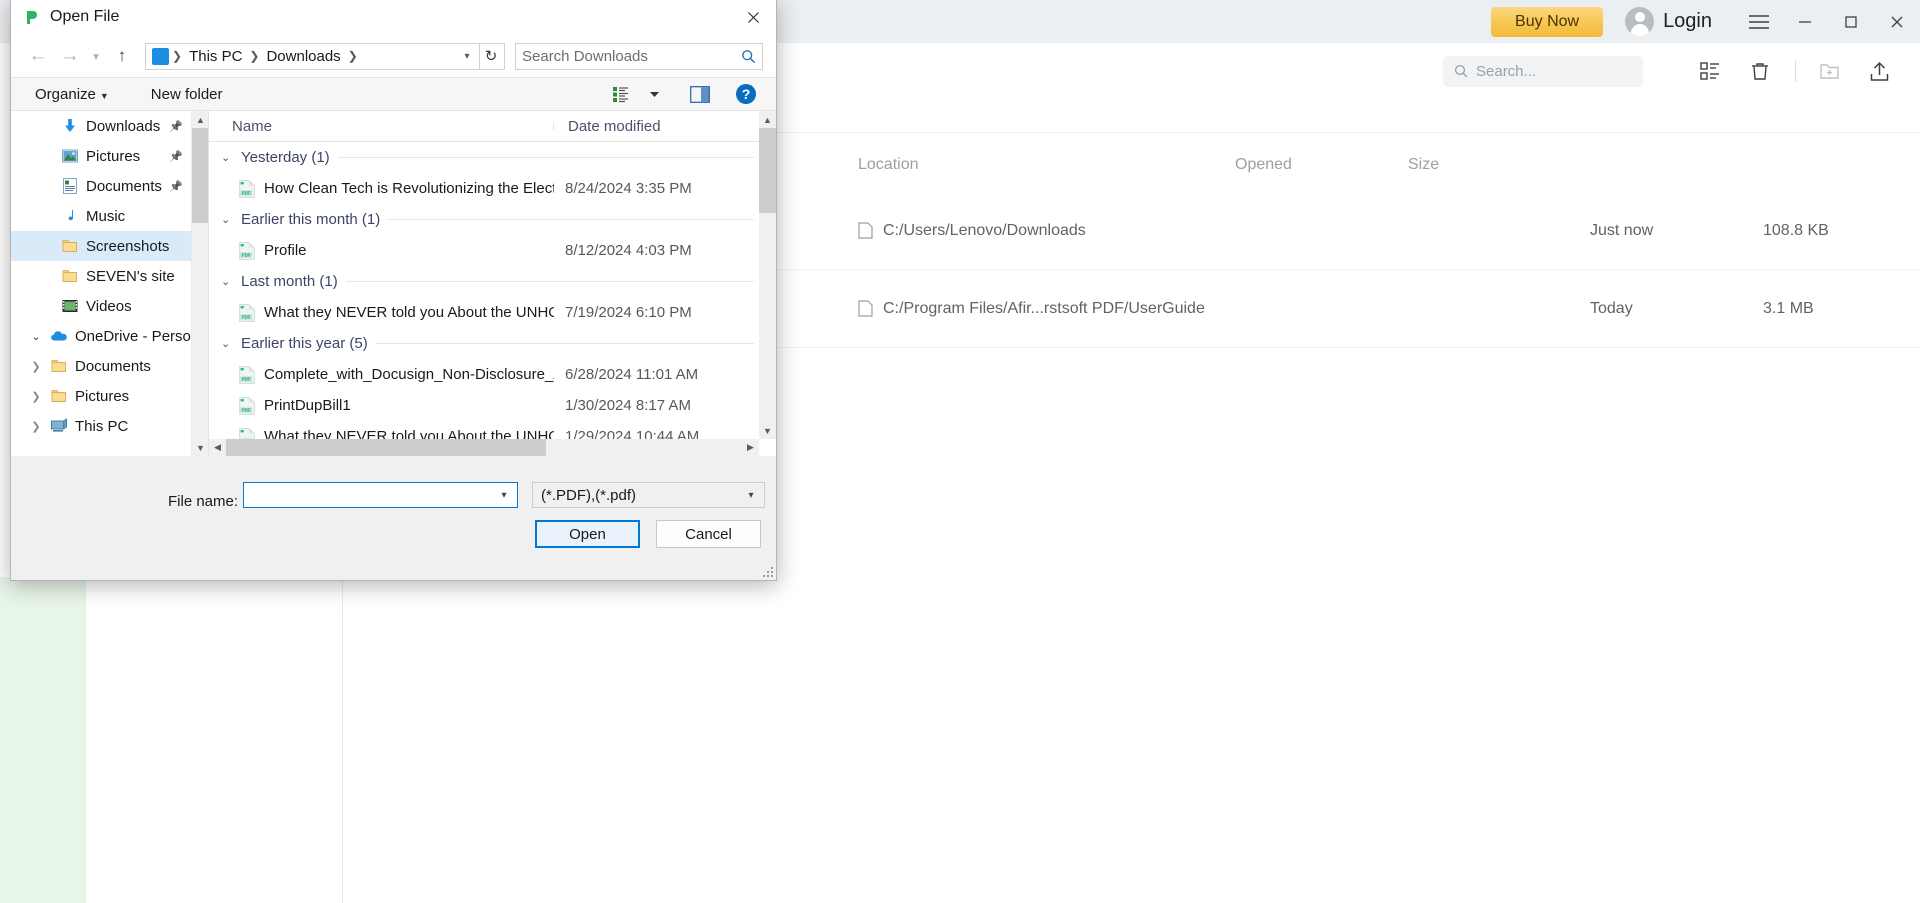  I want to click on row-size: 3.1 MB, so click(1788, 308).